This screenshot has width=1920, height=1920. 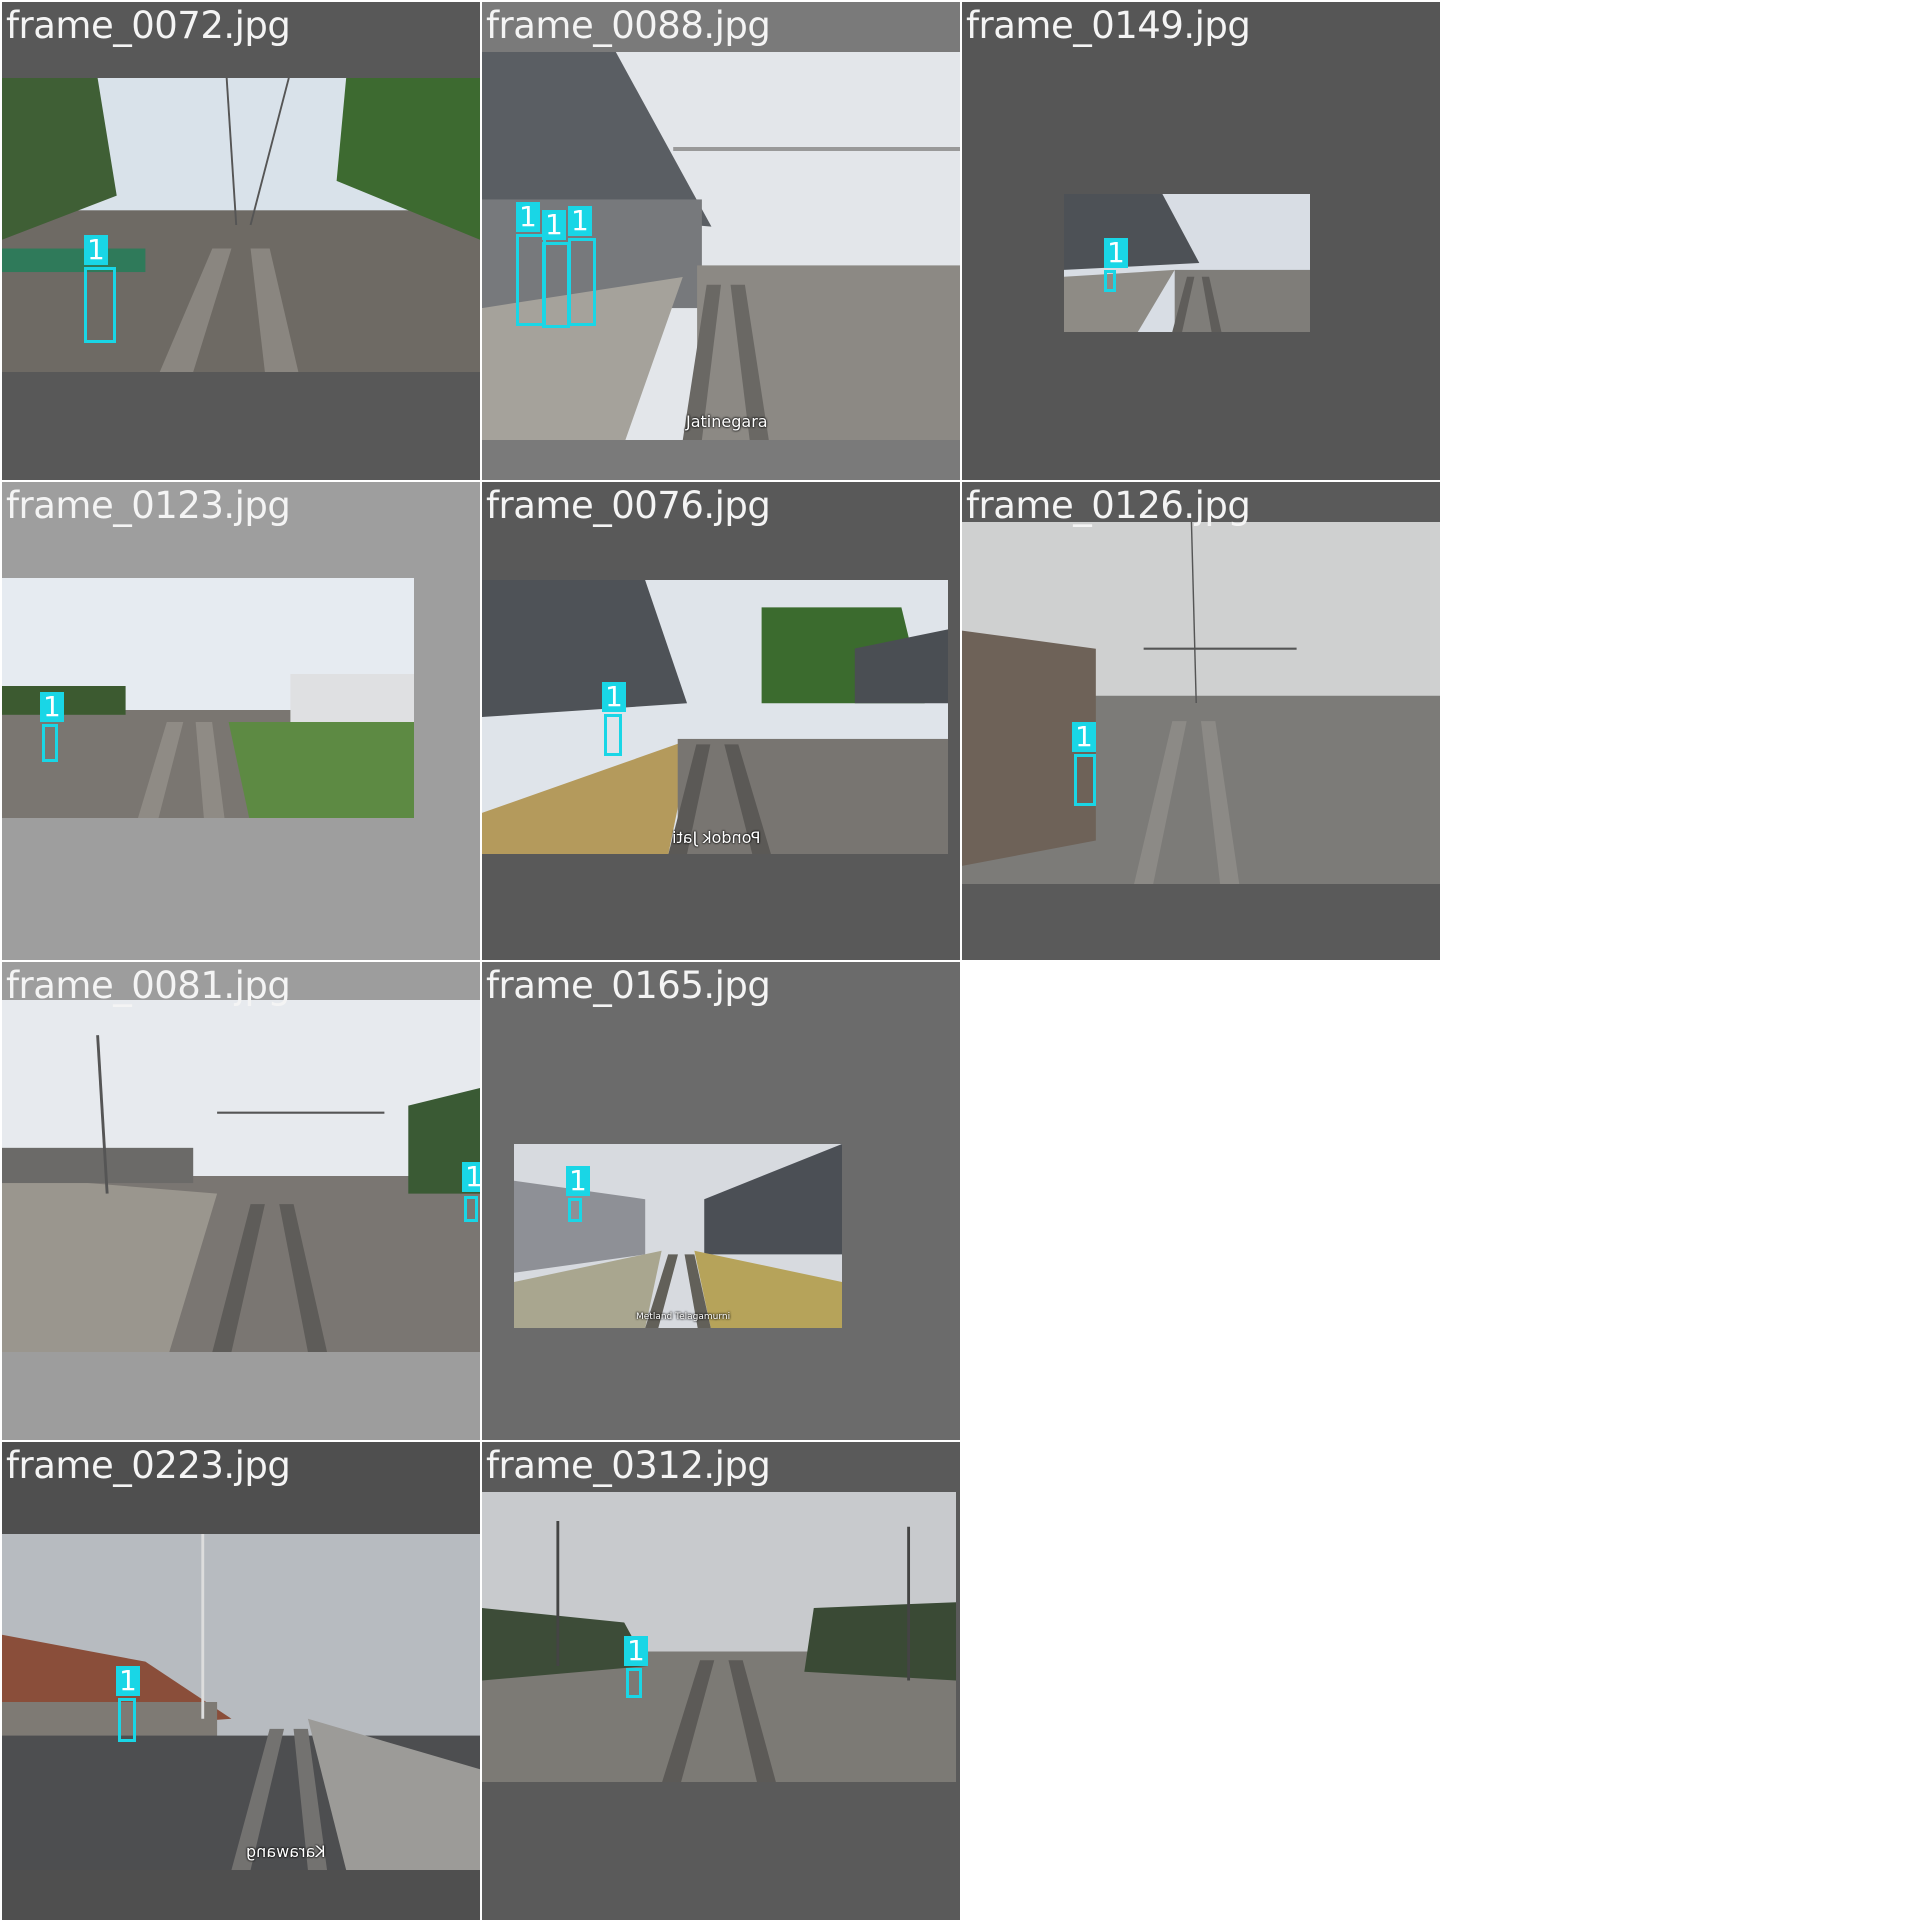 I want to click on tile-filename: frame_0088.jpg, so click(x=628, y=25).